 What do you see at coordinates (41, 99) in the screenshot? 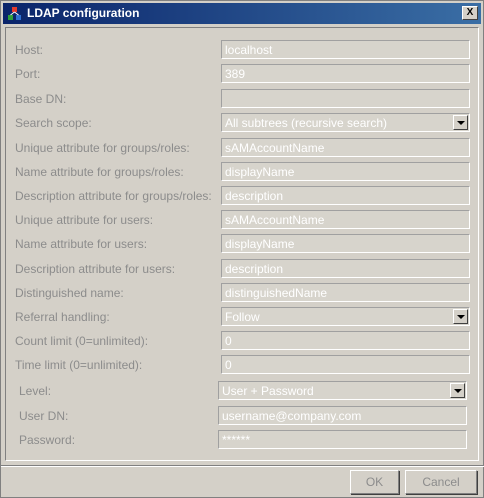
I see `base-dn-label: Base DN:` at bounding box center [41, 99].